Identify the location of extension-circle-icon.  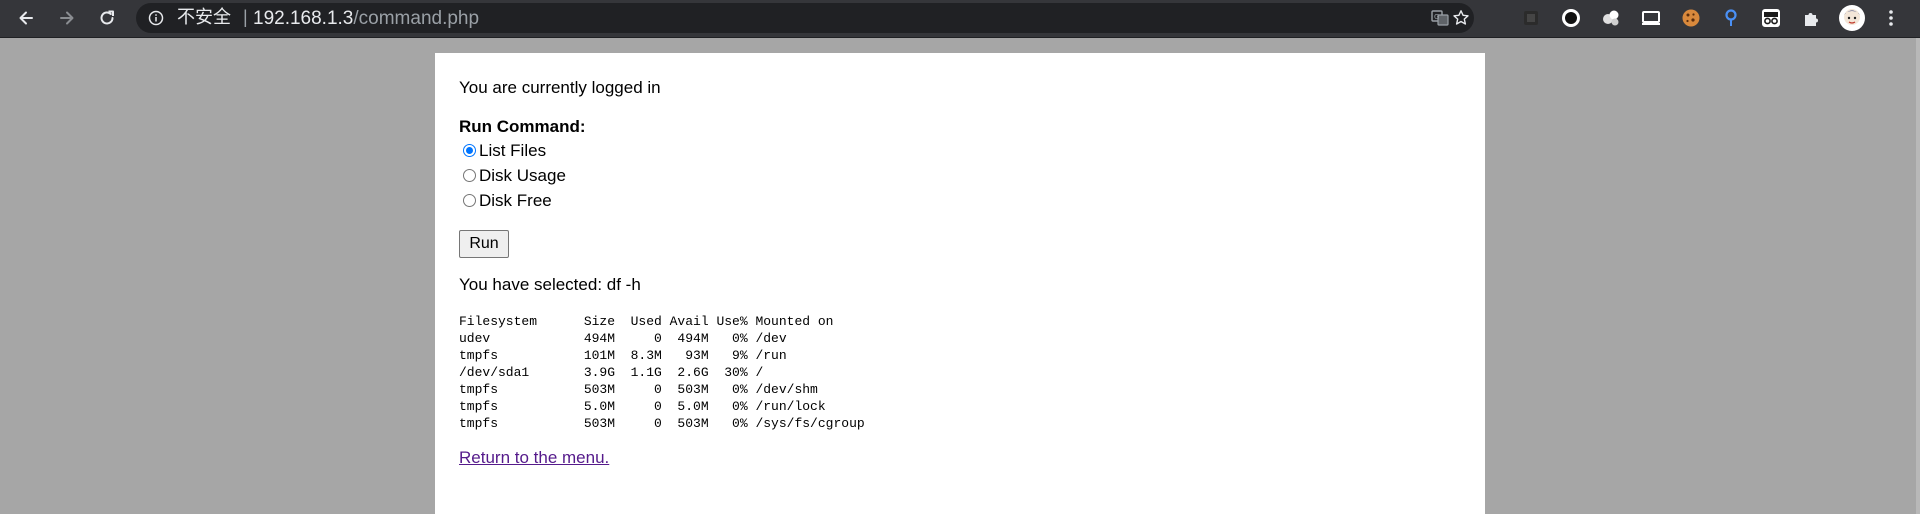
(1571, 18).